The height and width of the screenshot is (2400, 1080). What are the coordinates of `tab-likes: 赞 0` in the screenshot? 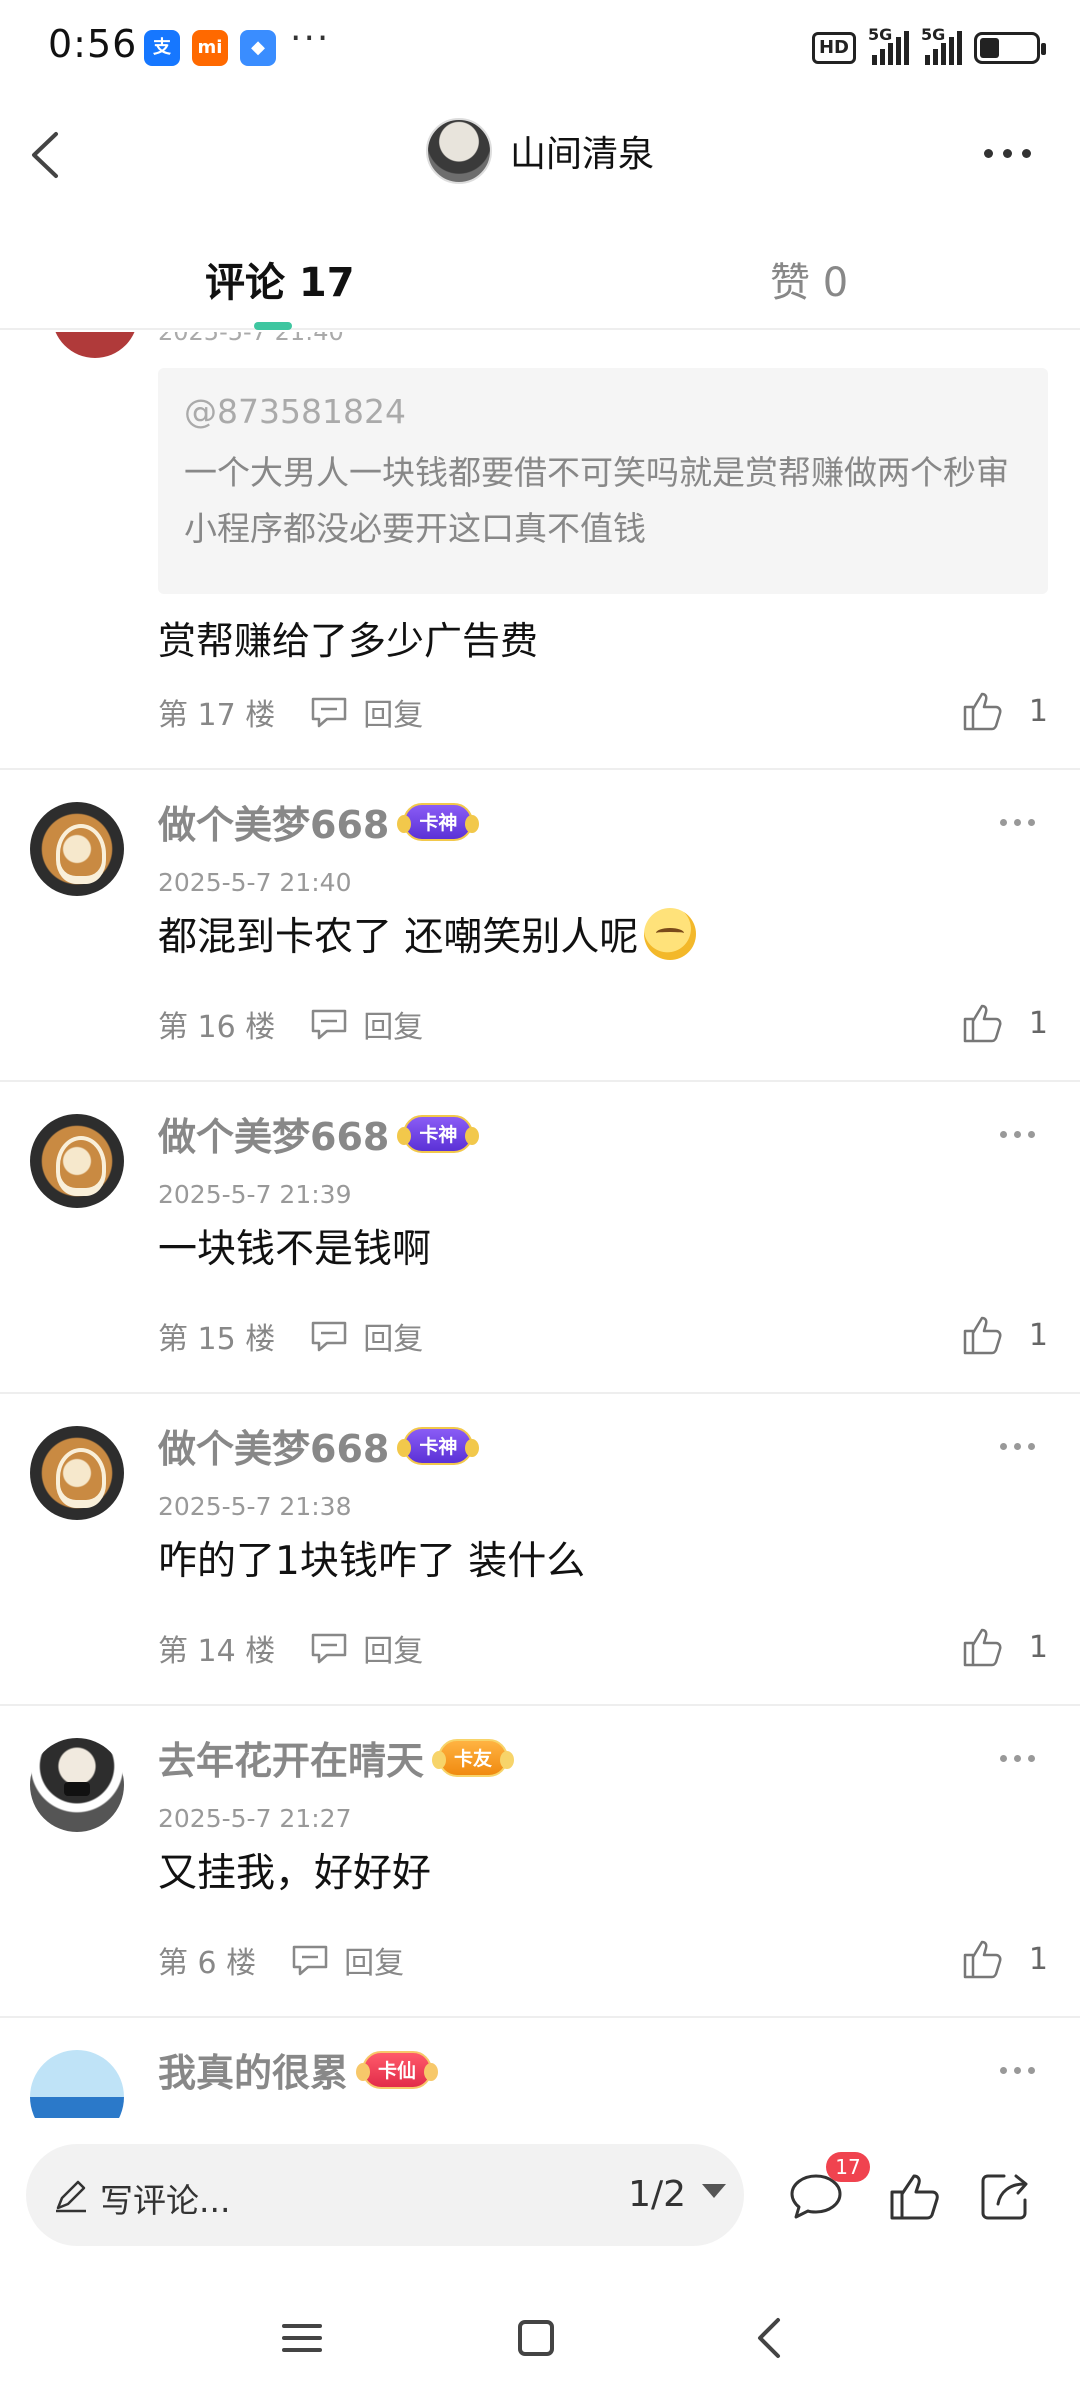 It's located at (809, 279).